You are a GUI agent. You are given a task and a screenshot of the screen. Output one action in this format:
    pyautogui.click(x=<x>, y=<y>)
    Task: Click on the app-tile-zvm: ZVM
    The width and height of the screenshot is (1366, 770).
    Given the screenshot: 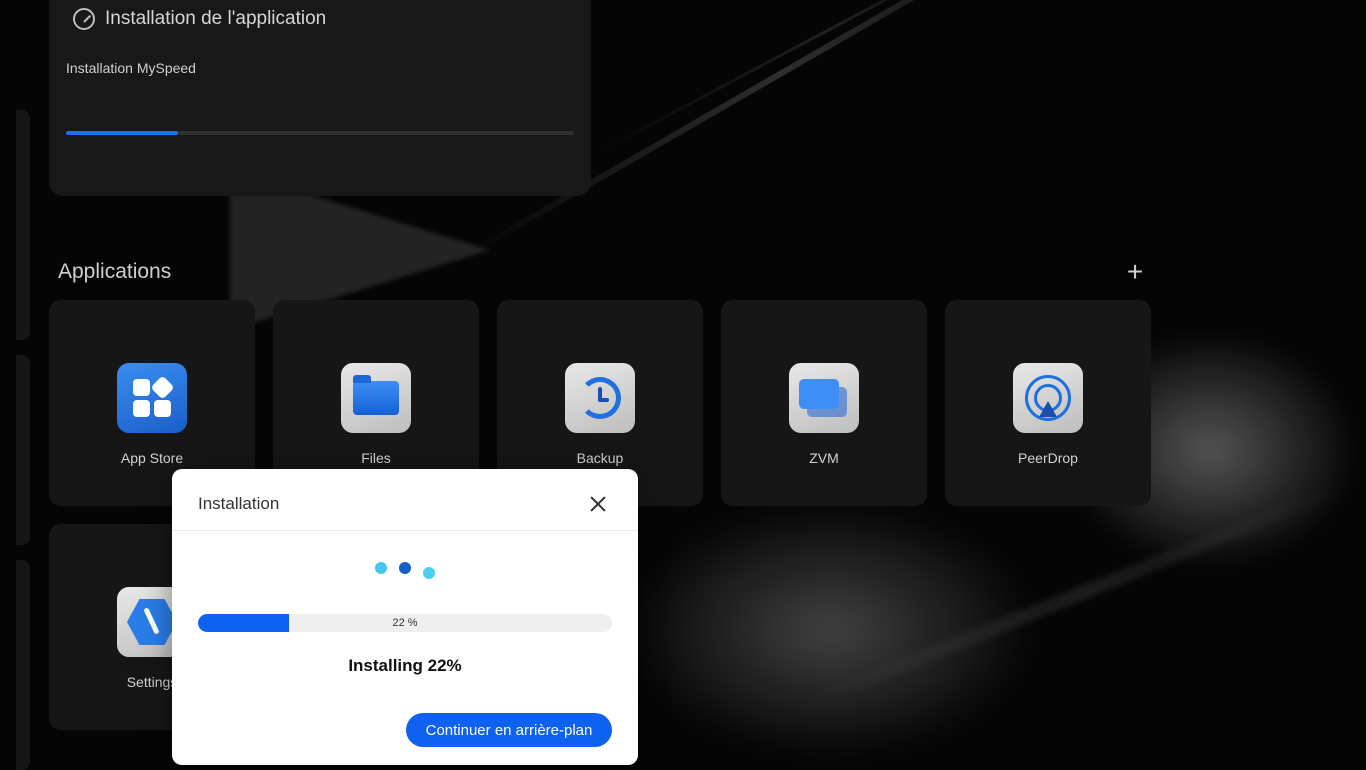 What is the action you would take?
    pyautogui.click(x=824, y=403)
    